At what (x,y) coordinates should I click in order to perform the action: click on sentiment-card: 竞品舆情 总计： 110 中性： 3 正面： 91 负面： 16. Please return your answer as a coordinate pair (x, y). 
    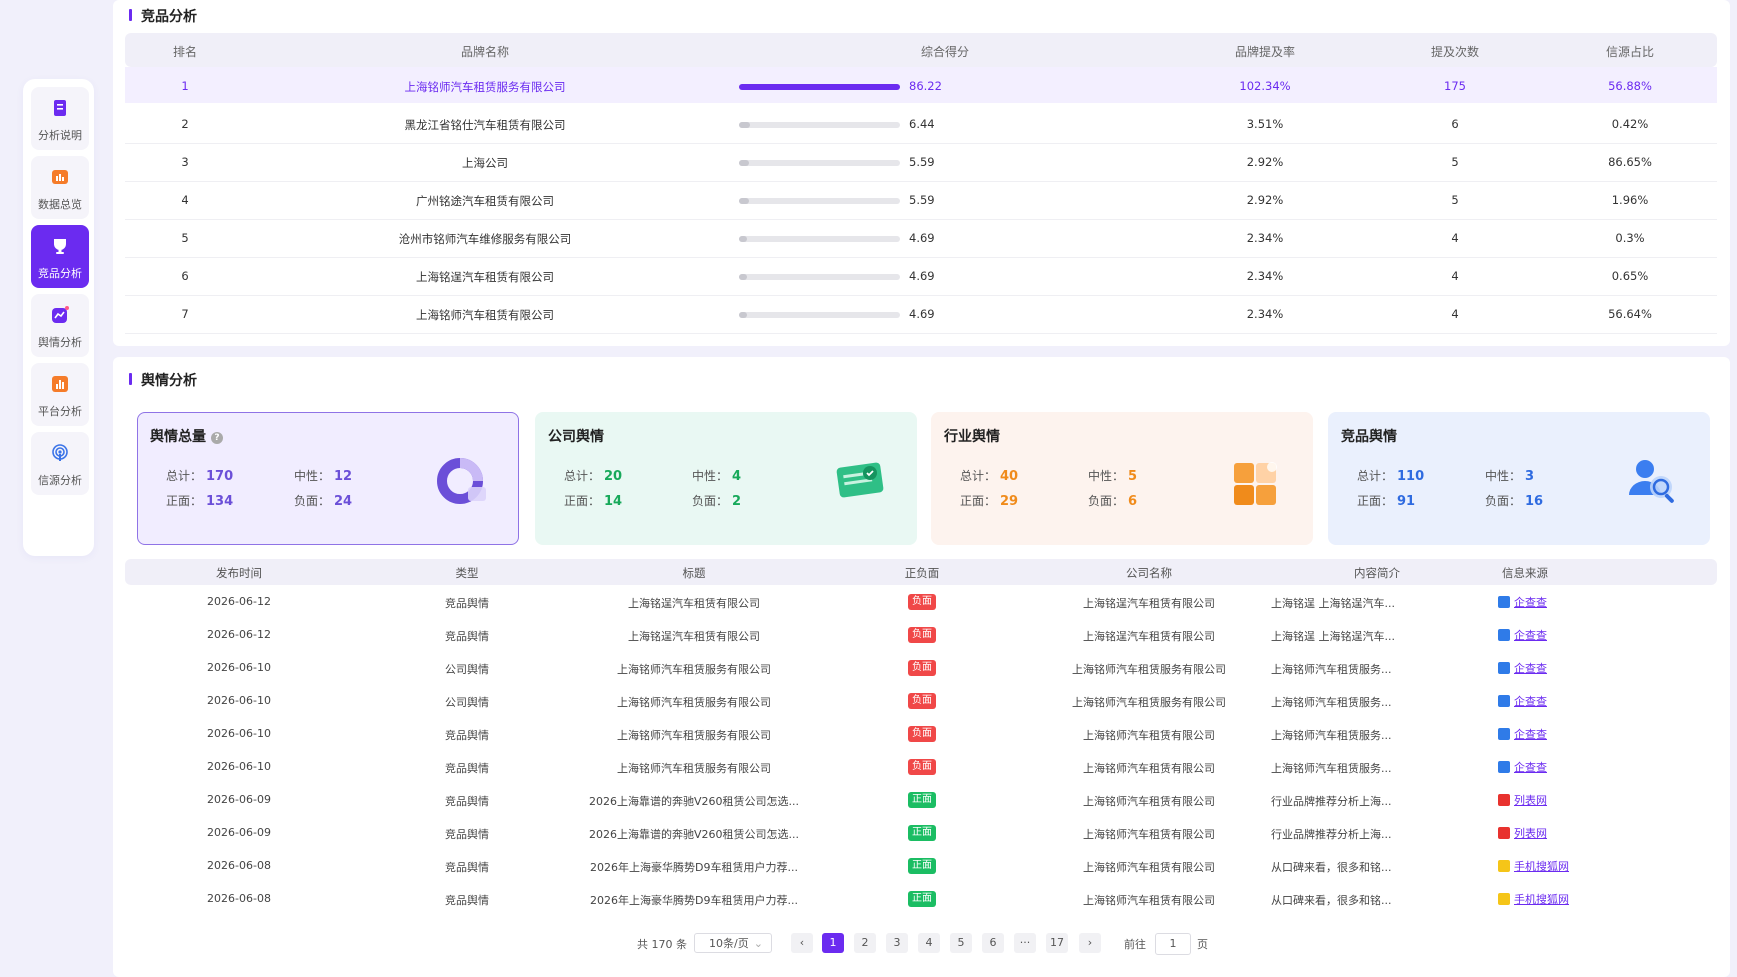
    Looking at the image, I should click on (1519, 478).